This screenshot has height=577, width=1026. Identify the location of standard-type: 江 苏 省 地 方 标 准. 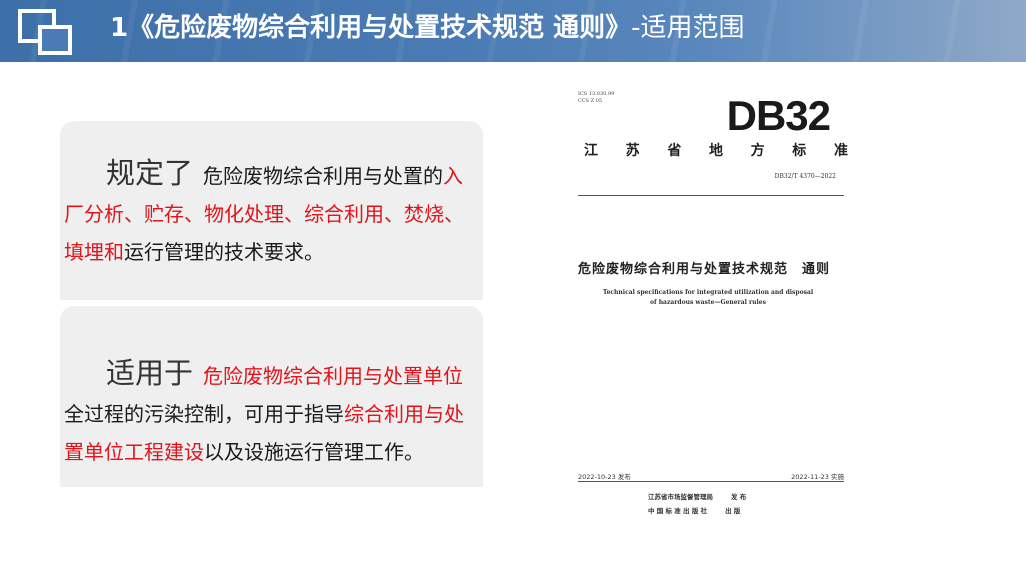
(716, 150).